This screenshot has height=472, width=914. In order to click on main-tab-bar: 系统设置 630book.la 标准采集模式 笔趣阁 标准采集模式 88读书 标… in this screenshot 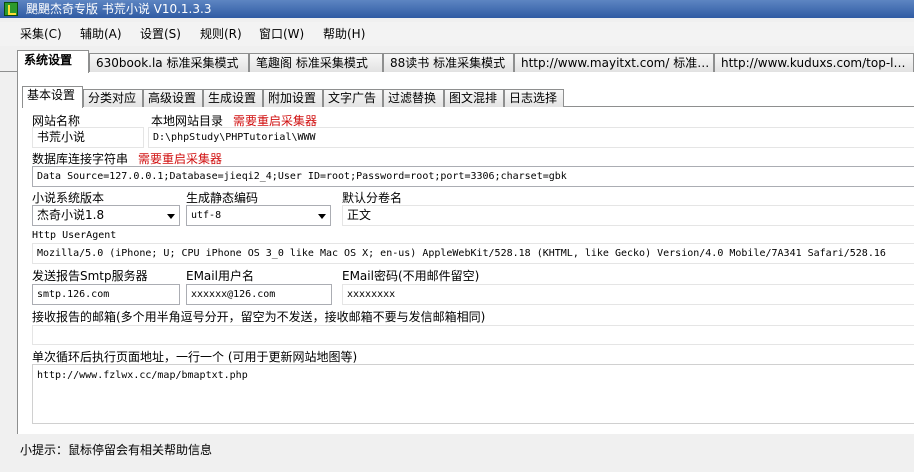, I will do `click(457, 61)`.